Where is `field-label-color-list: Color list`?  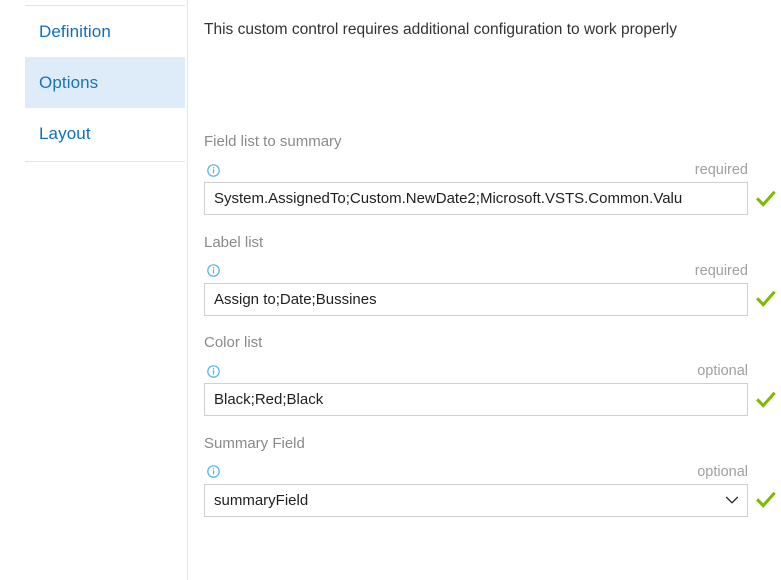
field-label-color-list: Color list is located at coordinates (233, 342).